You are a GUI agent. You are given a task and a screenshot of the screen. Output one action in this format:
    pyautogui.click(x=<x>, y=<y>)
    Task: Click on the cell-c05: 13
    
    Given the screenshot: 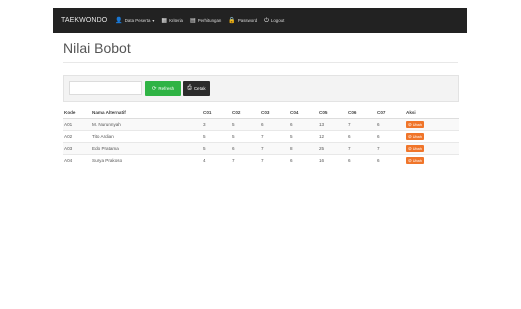 What is the action you would take?
    pyautogui.click(x=332, y=124)
    